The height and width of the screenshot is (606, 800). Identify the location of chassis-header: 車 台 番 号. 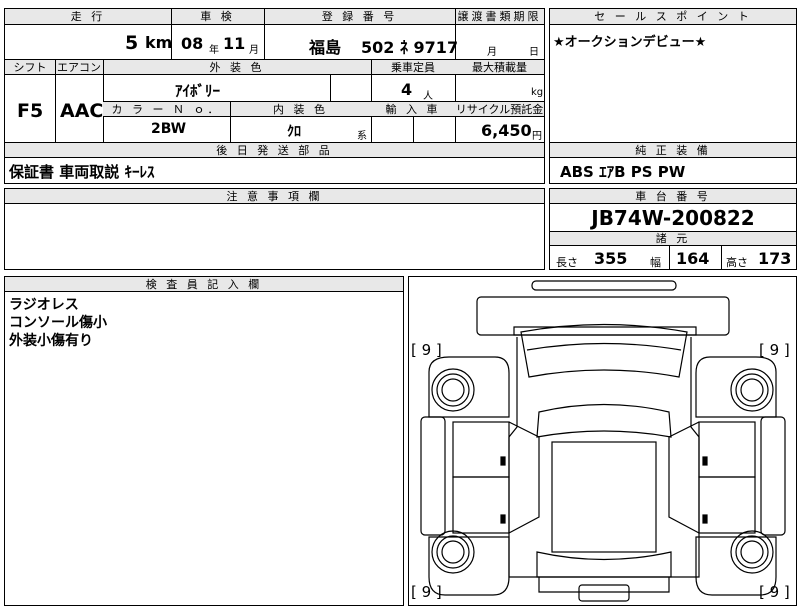
(673, 196).